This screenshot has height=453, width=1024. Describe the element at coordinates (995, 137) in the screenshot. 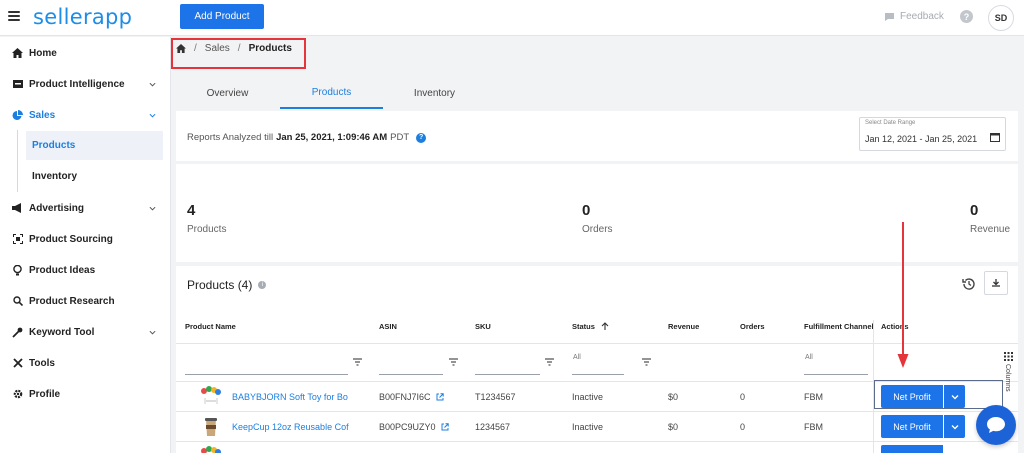

I see `calendar-icon` at that location.